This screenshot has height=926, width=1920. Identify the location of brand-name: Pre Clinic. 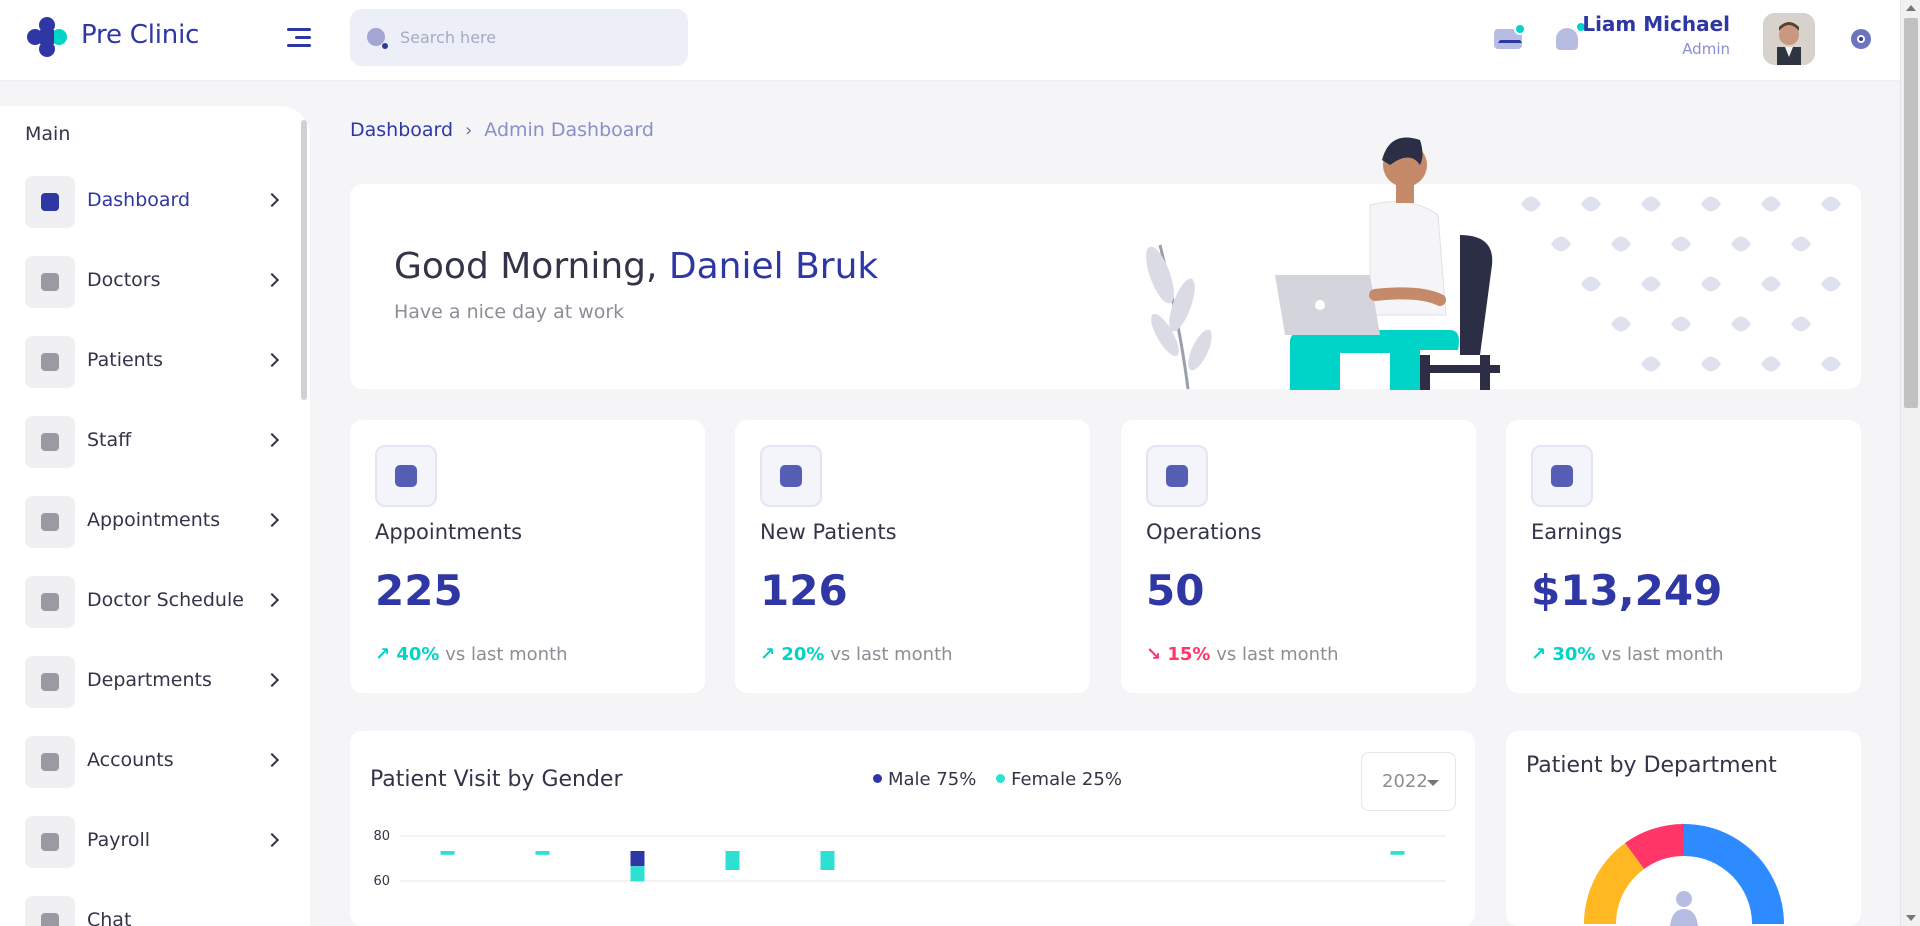
(140, 35).